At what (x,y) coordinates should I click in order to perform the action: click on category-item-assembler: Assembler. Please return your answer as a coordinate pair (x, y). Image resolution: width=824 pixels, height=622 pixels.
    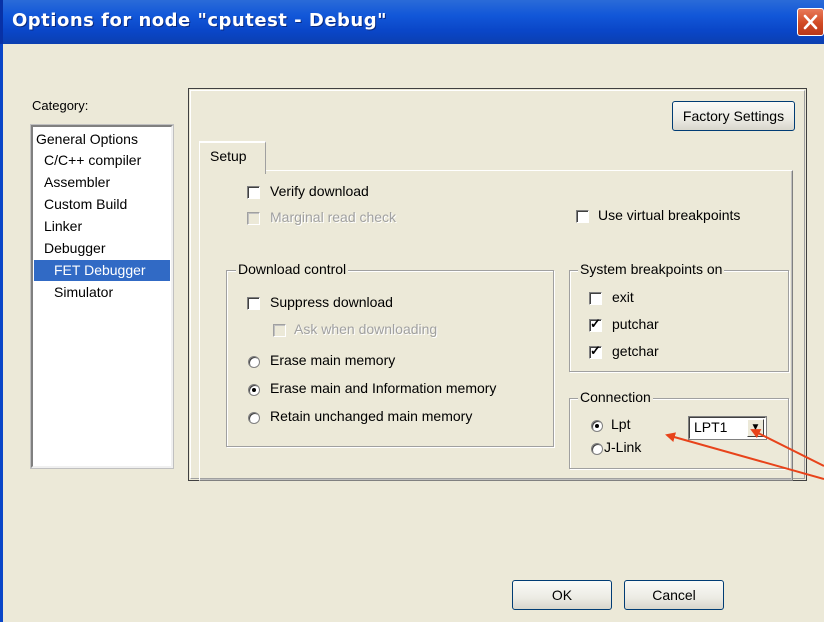
    Looking at the image, I should click on (77, 182).